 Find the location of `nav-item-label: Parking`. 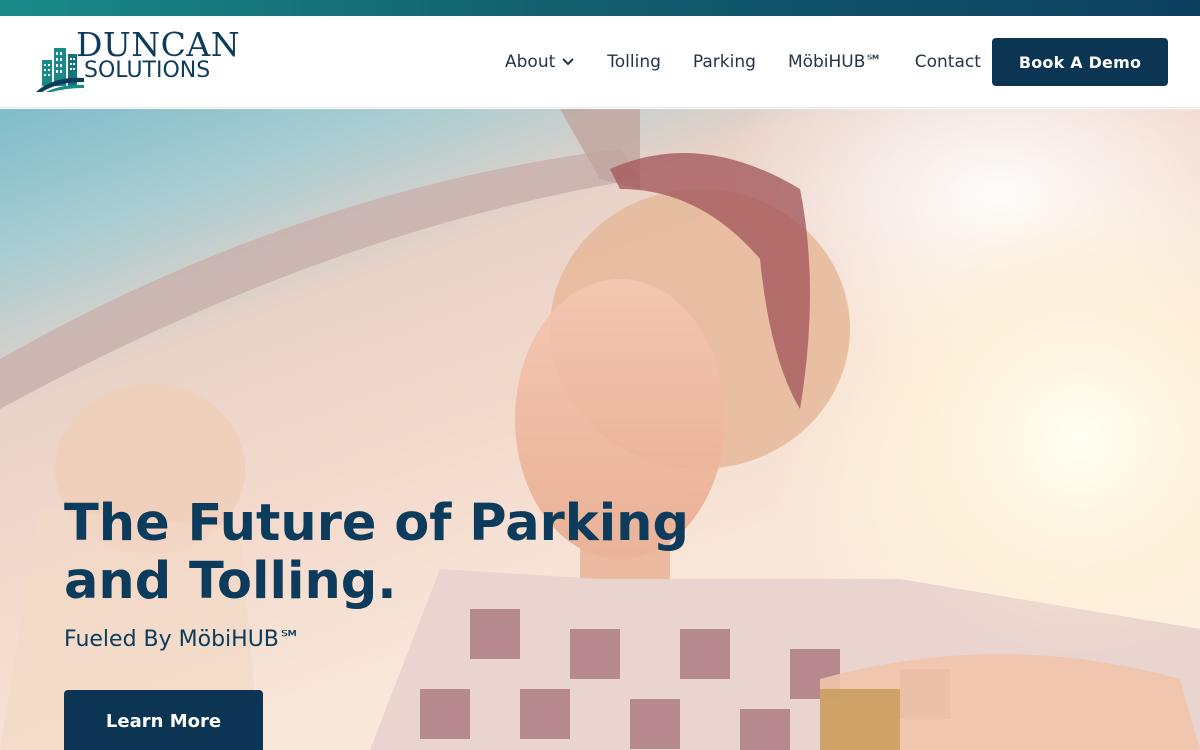

nav-item-label: Parking is located at coordinates (724, 62).